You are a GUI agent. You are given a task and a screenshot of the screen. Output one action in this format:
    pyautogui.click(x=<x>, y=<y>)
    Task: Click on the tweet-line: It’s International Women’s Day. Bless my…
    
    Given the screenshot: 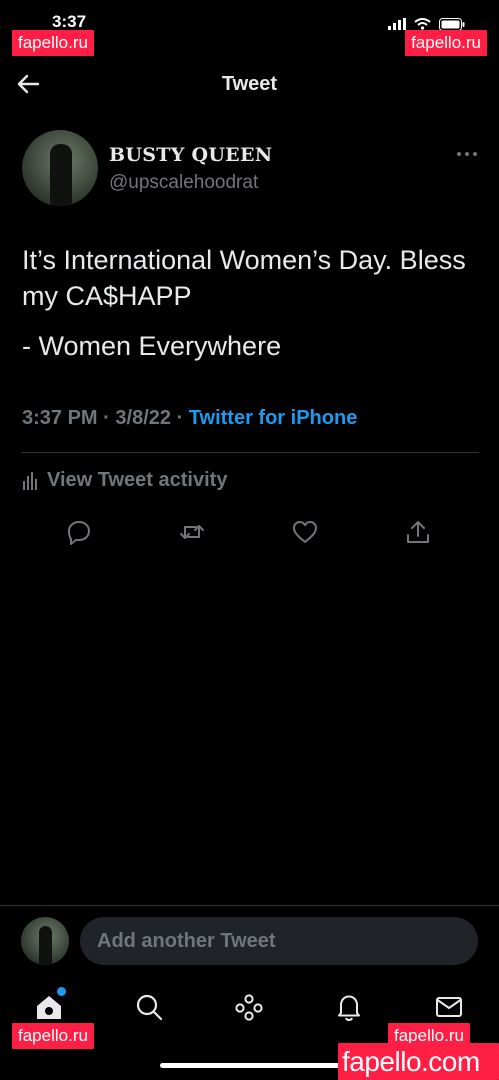 What is the action you would take?
    pyautogui.click(x=244, y=278)
    